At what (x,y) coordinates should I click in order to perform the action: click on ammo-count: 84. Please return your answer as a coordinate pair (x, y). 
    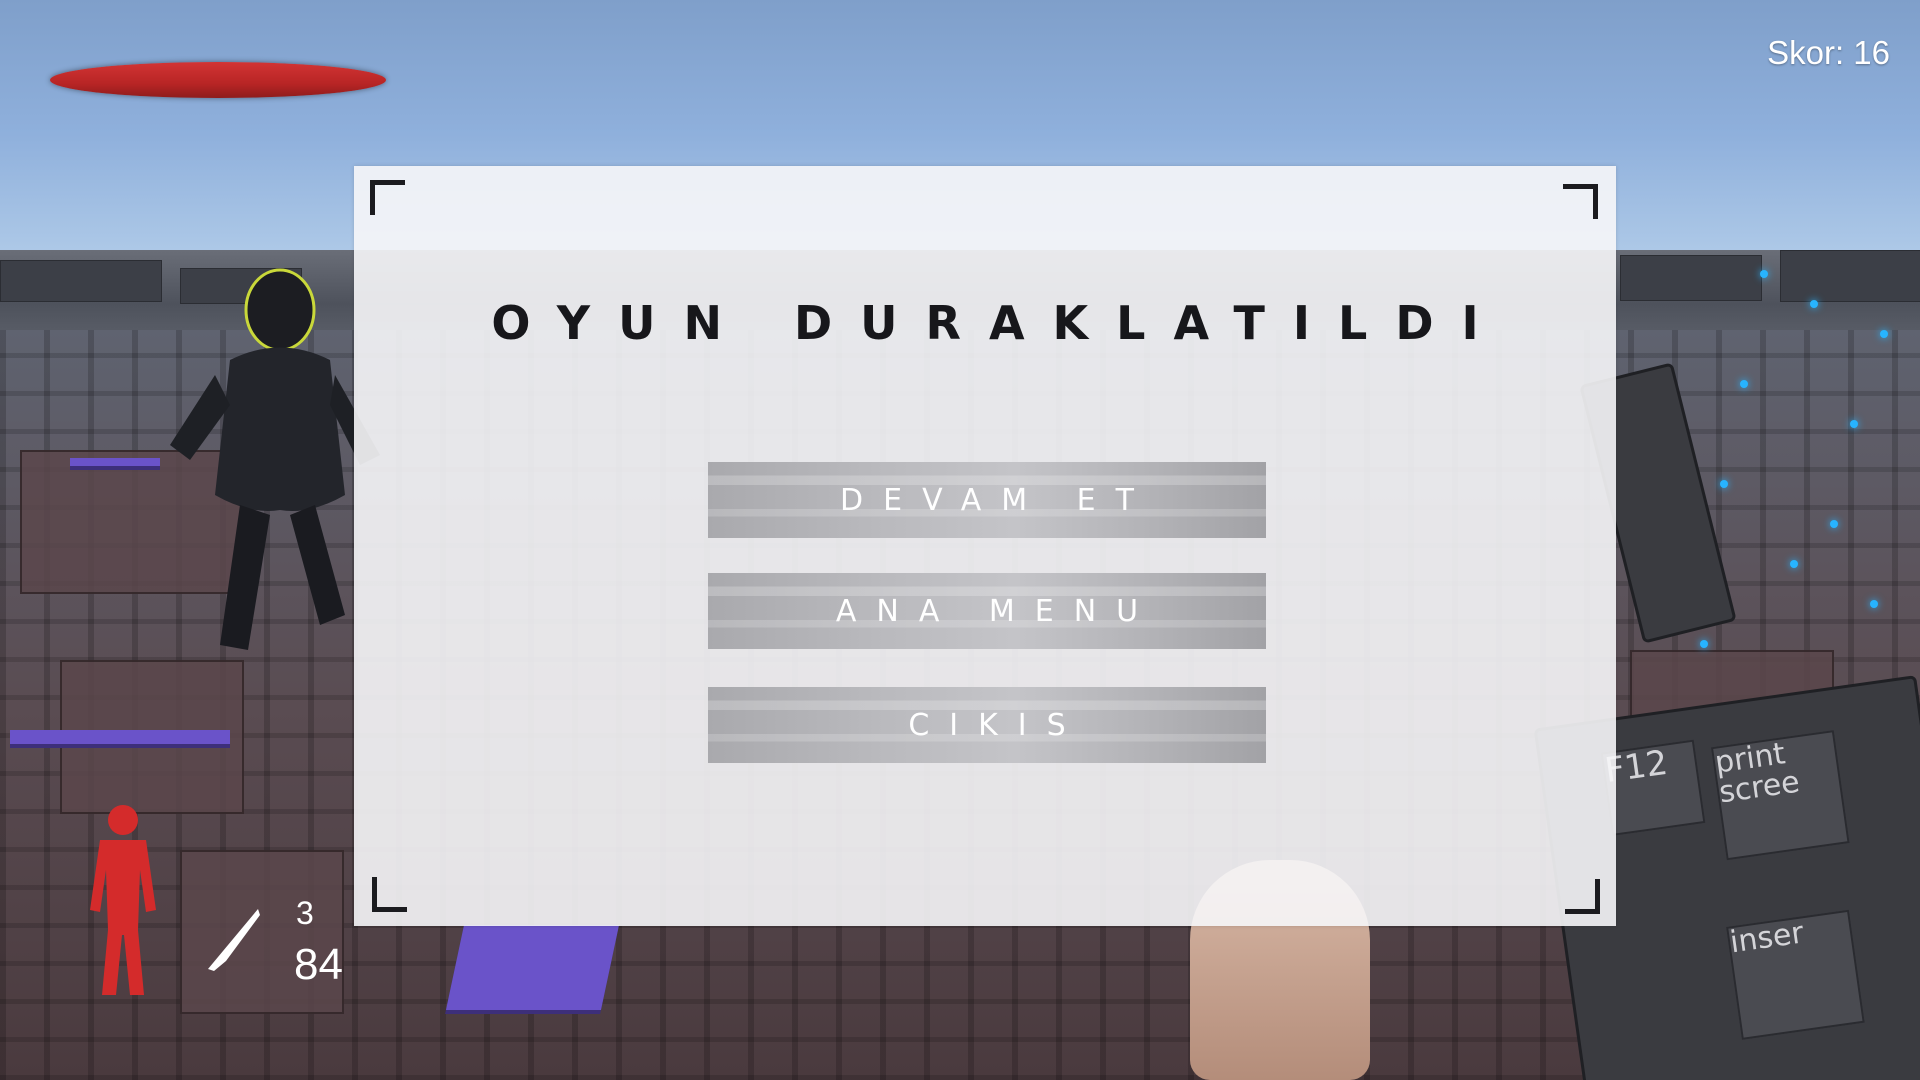
    Looking at the image, I should click on (318, 964).